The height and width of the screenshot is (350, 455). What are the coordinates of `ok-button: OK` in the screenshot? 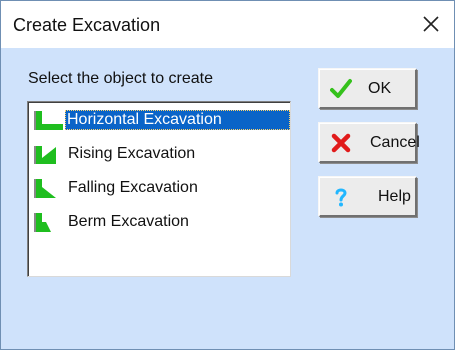 It's located at (368, 89).